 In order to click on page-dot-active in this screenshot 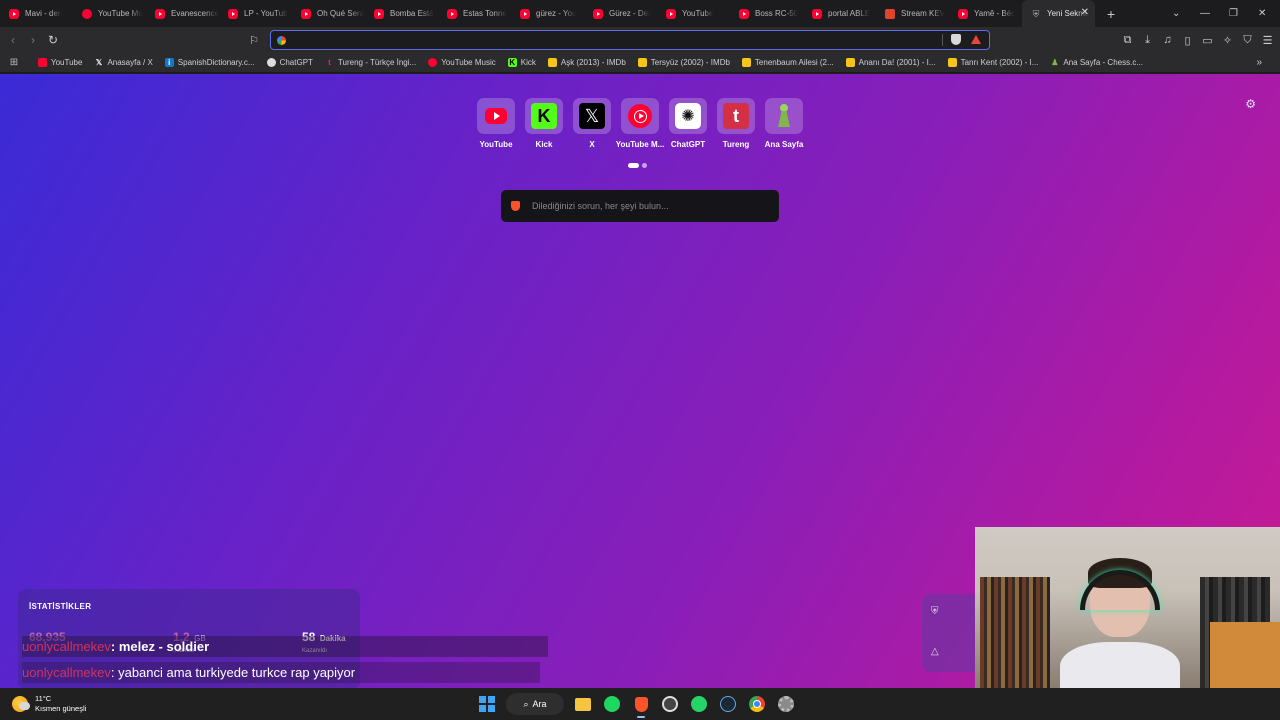, I will do `click(633, 165)`.